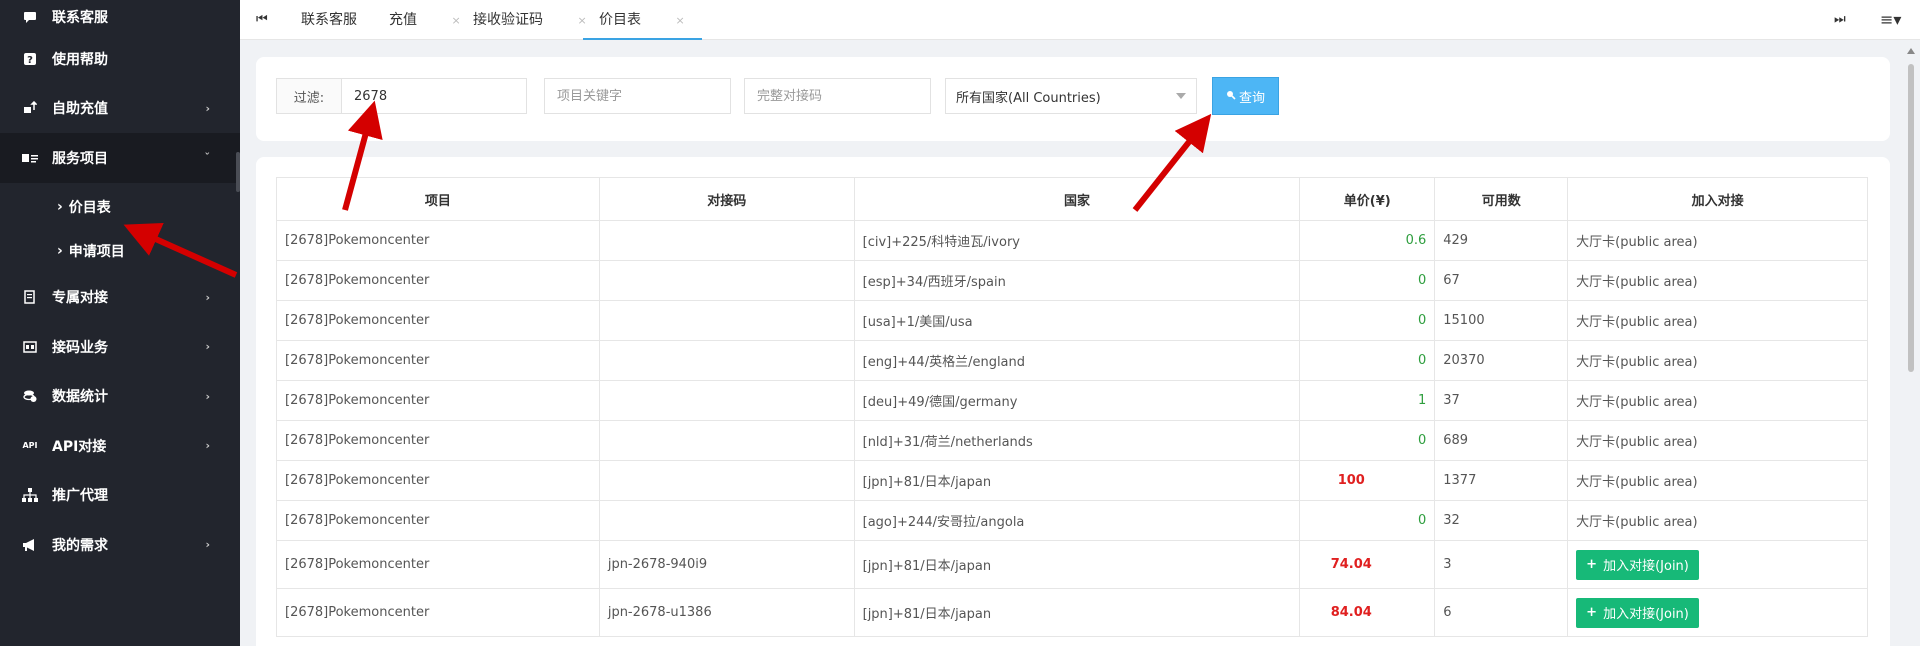 The width and height of the screenshot is (1920, 646). I want to click on sidebar-subitem-label: 价目表, so click(89, 207).